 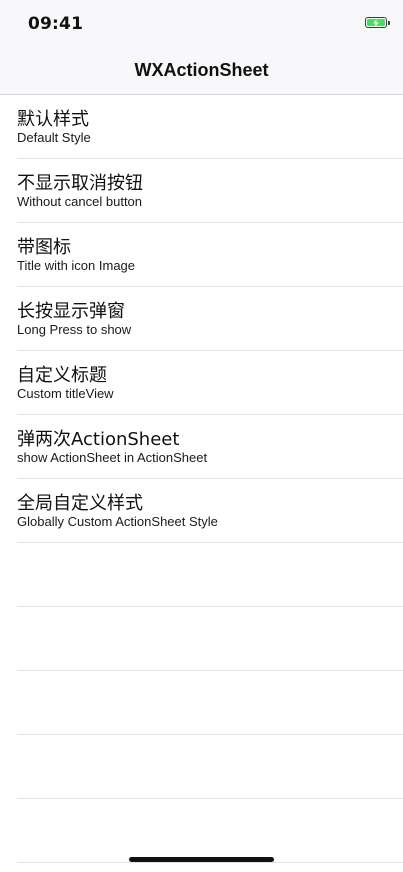 What do you see at coordinates (76, 265) in the screenshot?
I see `list-item-subtitle: Title with icon Image` at bounding box center [76, 265].